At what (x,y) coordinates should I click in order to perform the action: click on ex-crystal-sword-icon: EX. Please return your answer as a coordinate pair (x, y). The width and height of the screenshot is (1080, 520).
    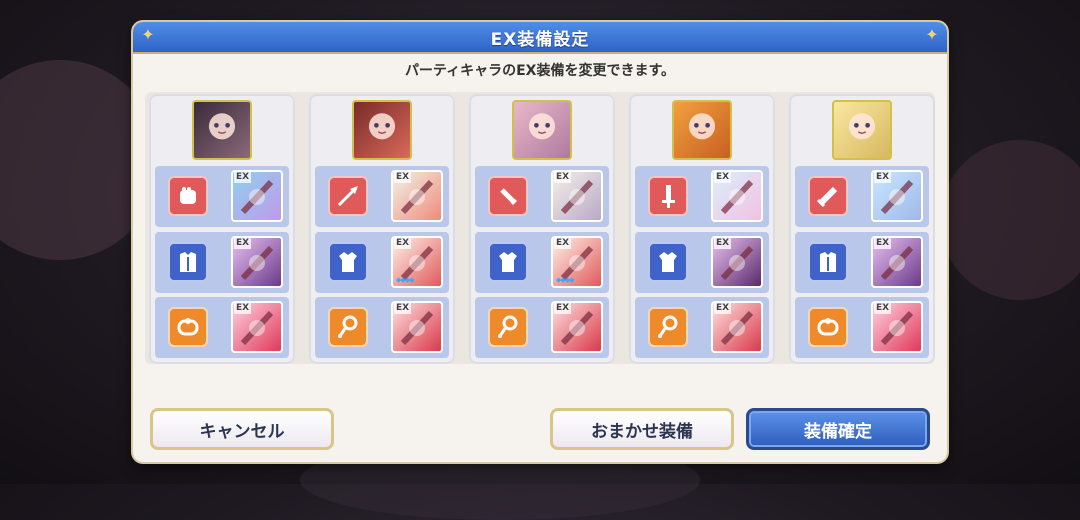
    Looking at the image, I should click on (737, 196).